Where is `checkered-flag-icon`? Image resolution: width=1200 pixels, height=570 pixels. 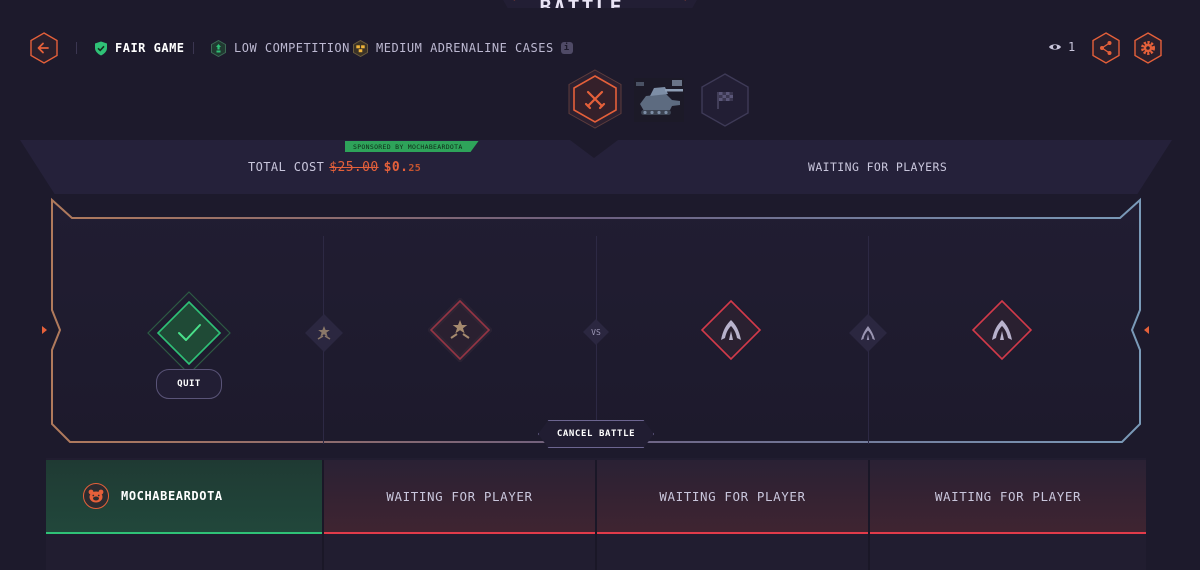 checkered-flag-icon is located at coordinates (725, 100).